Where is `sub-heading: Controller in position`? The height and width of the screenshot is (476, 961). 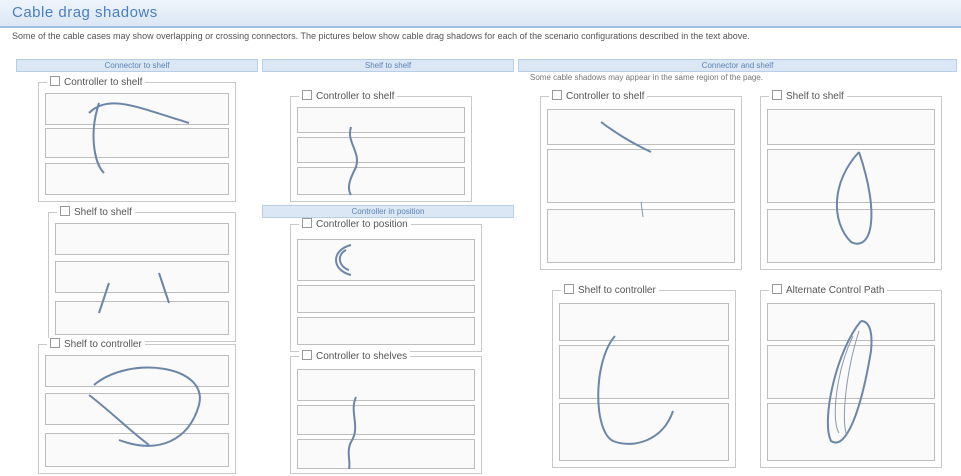
sub-heading: Controller in position is located at coordinates (388, 211).